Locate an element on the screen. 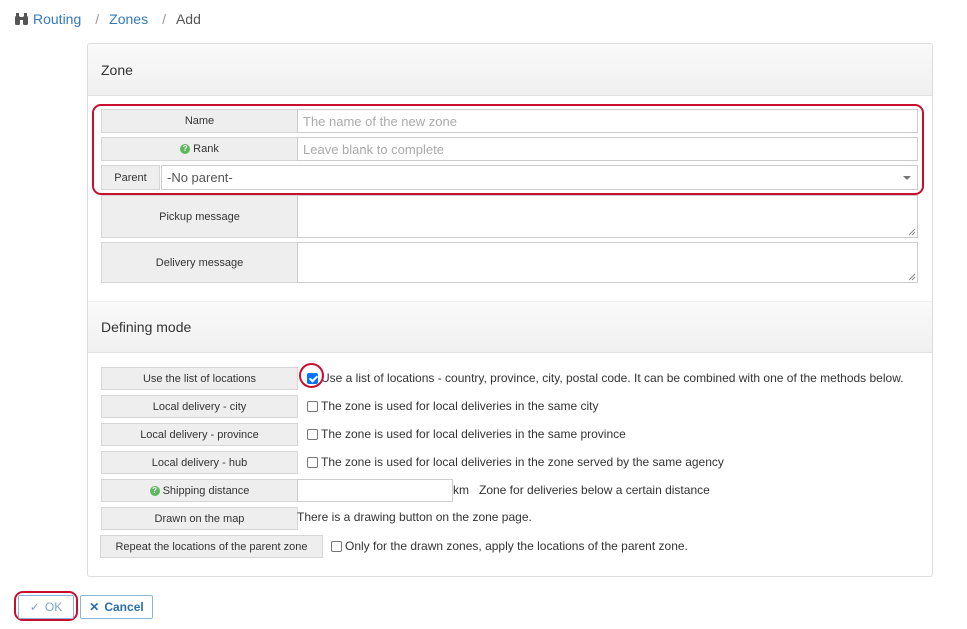 This screenshot has width=967, height=629. name-placeholder: The name of the new zone is located at coordinates (380, 121).